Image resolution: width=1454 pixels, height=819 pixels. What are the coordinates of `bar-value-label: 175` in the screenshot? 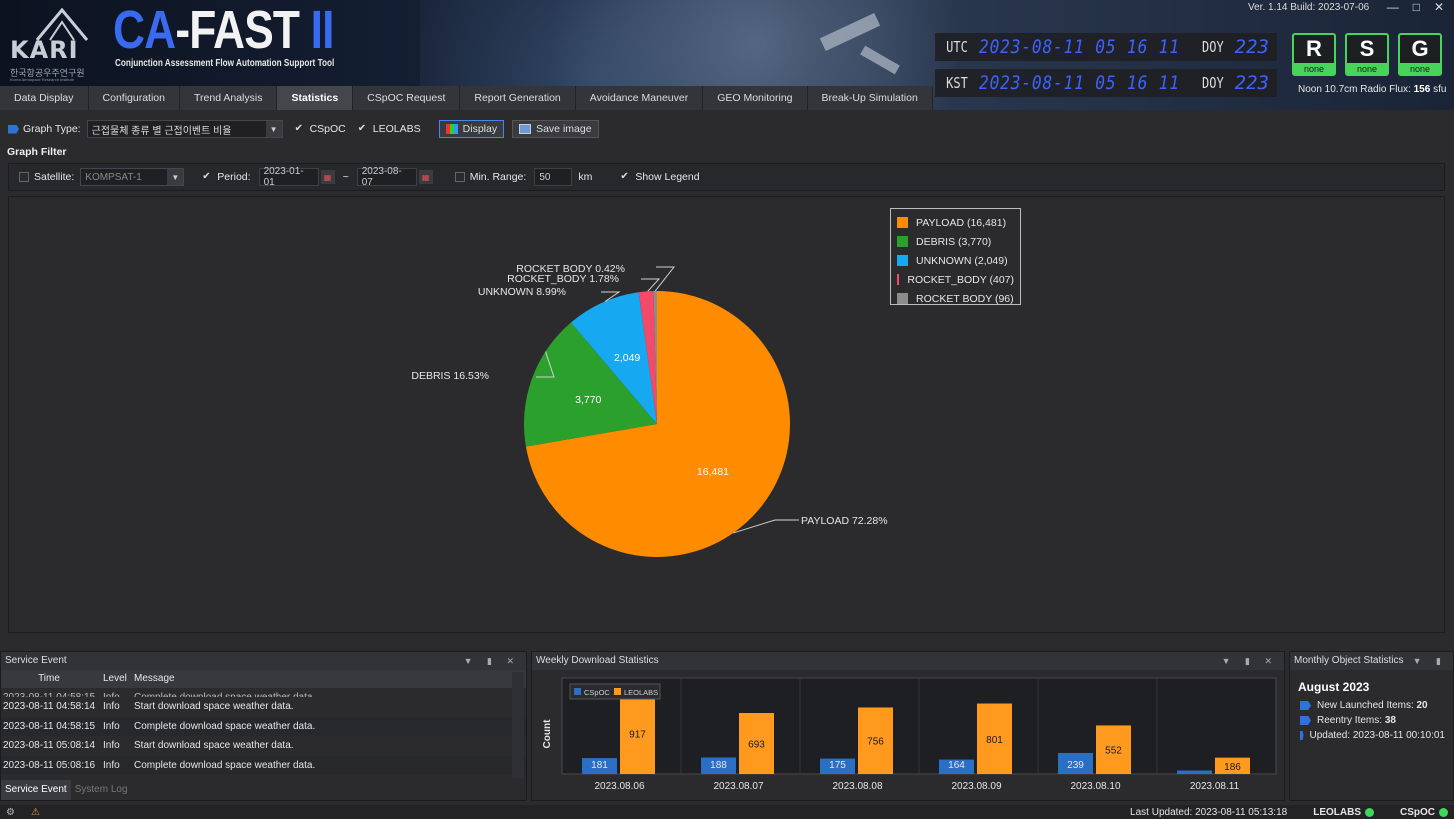 It's located at (837, 765).